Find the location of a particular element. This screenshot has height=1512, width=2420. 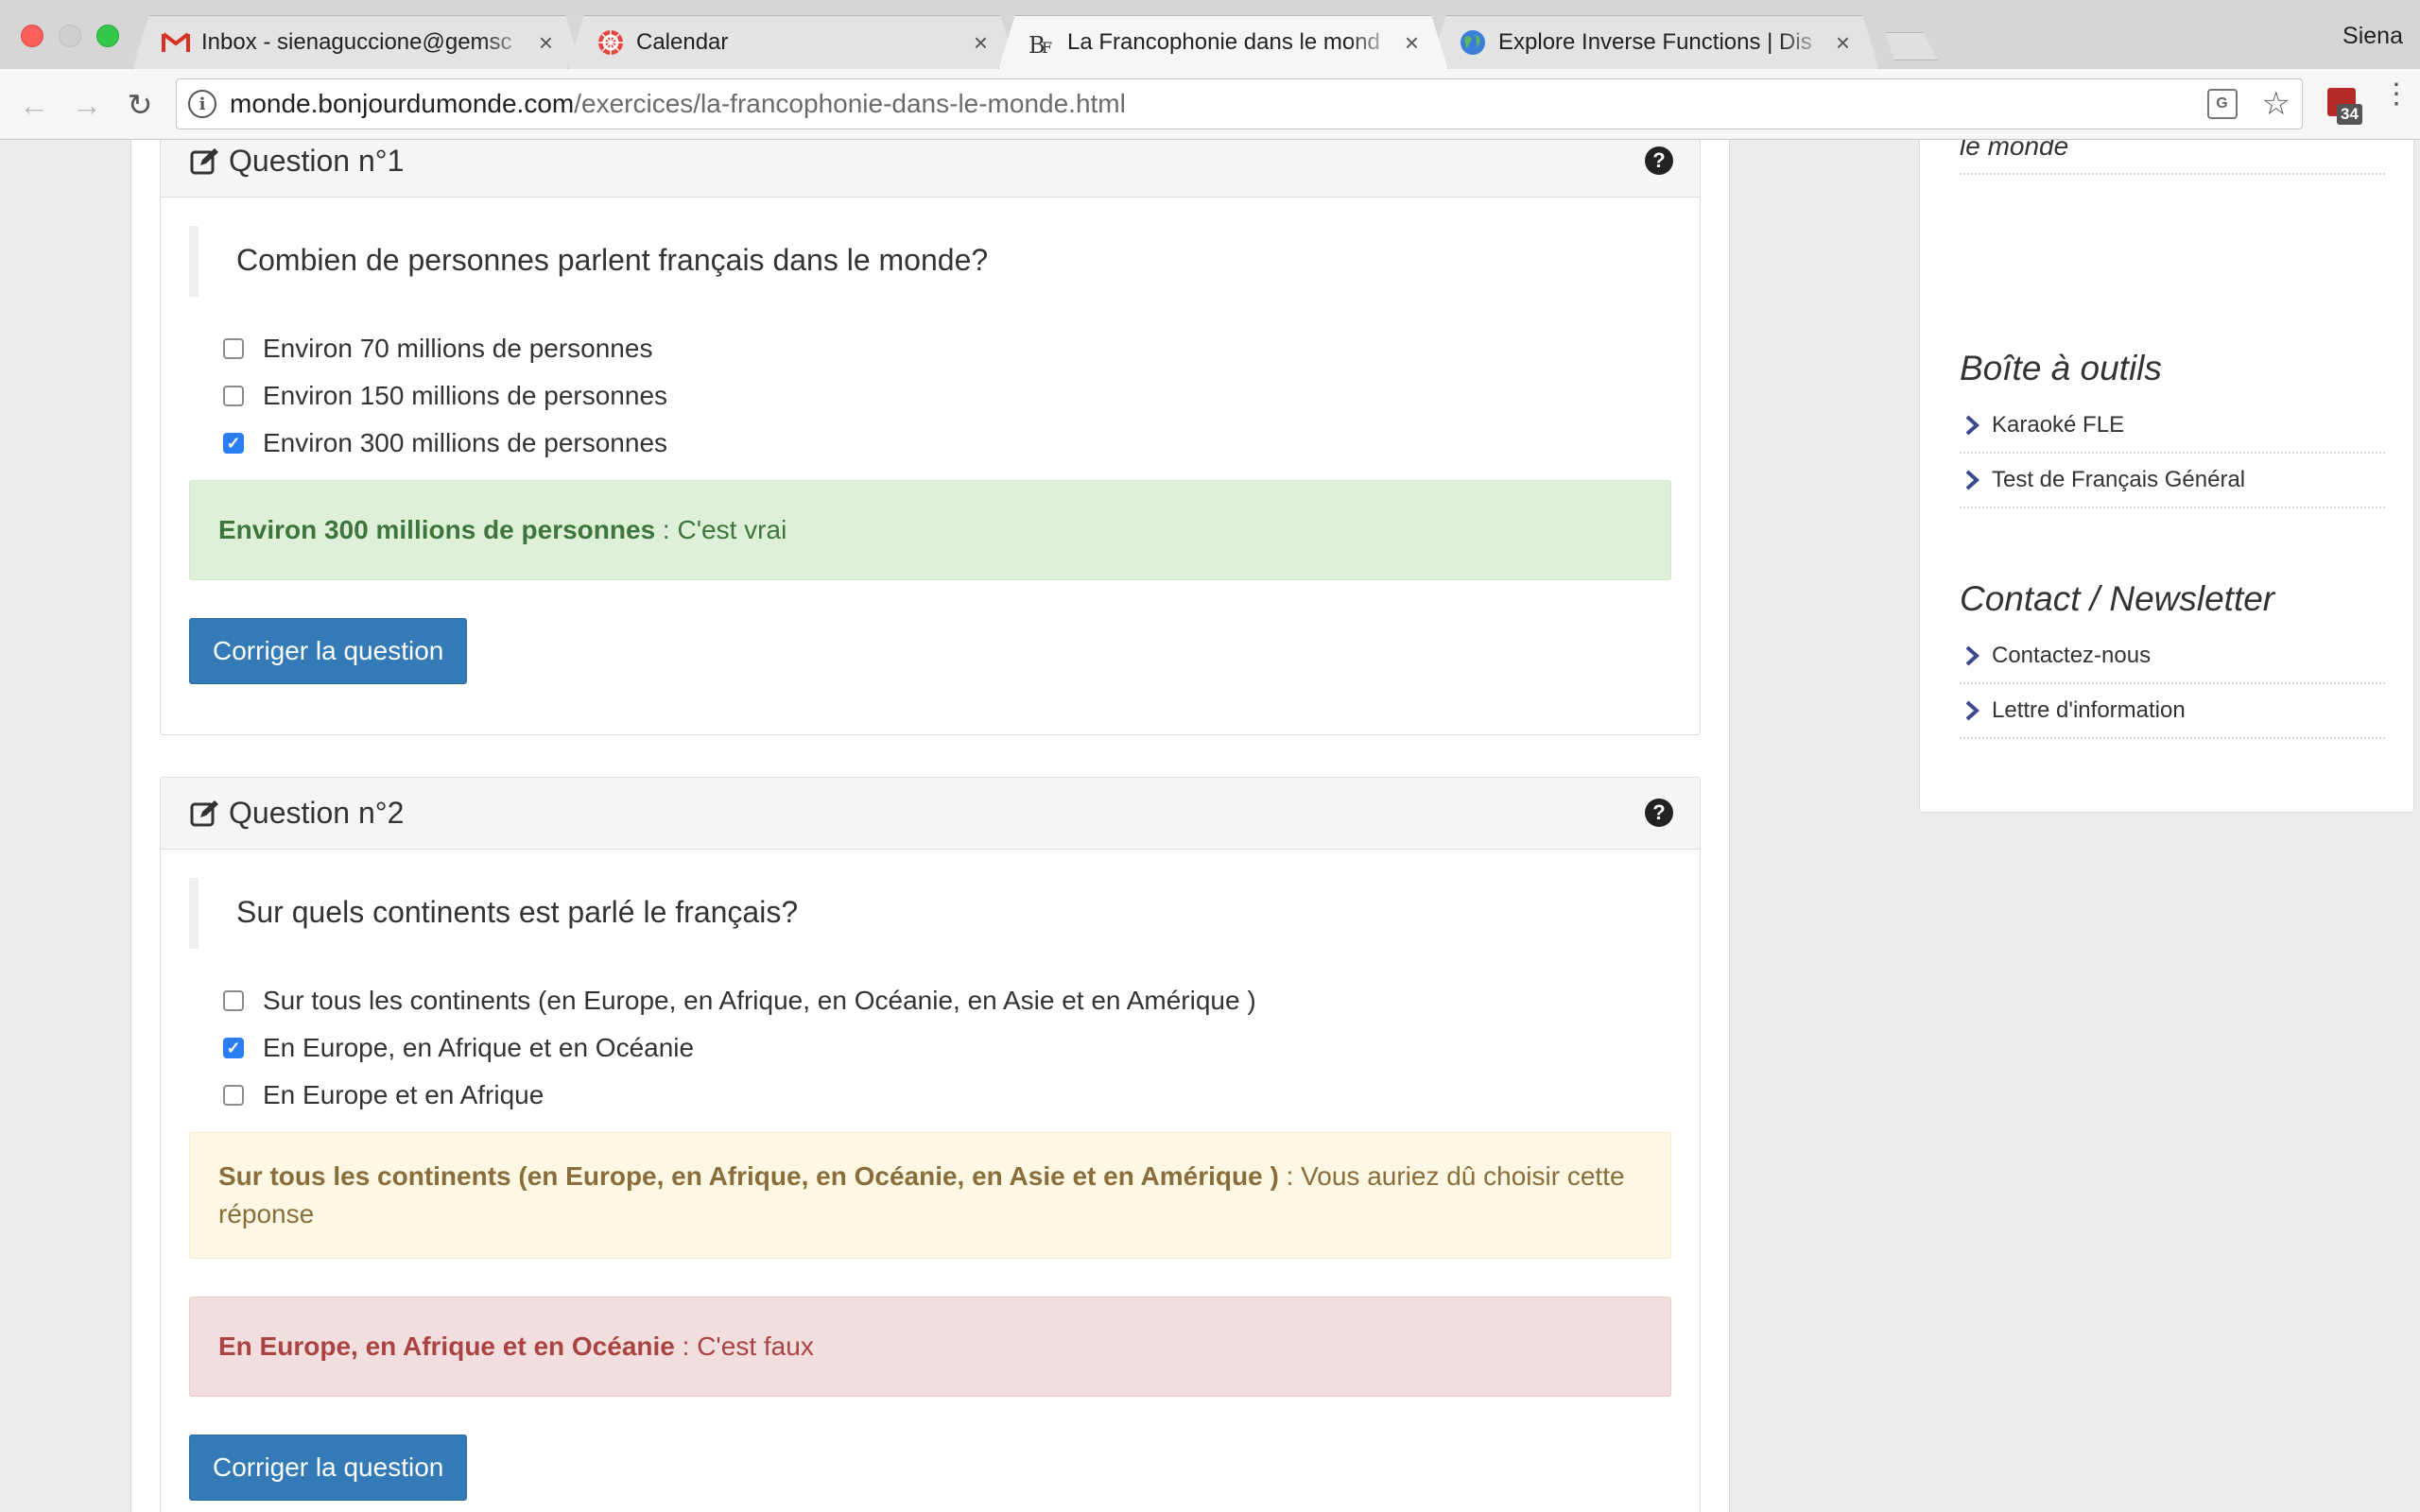

tab-title: Calendar is located at coordinates (682, 42).